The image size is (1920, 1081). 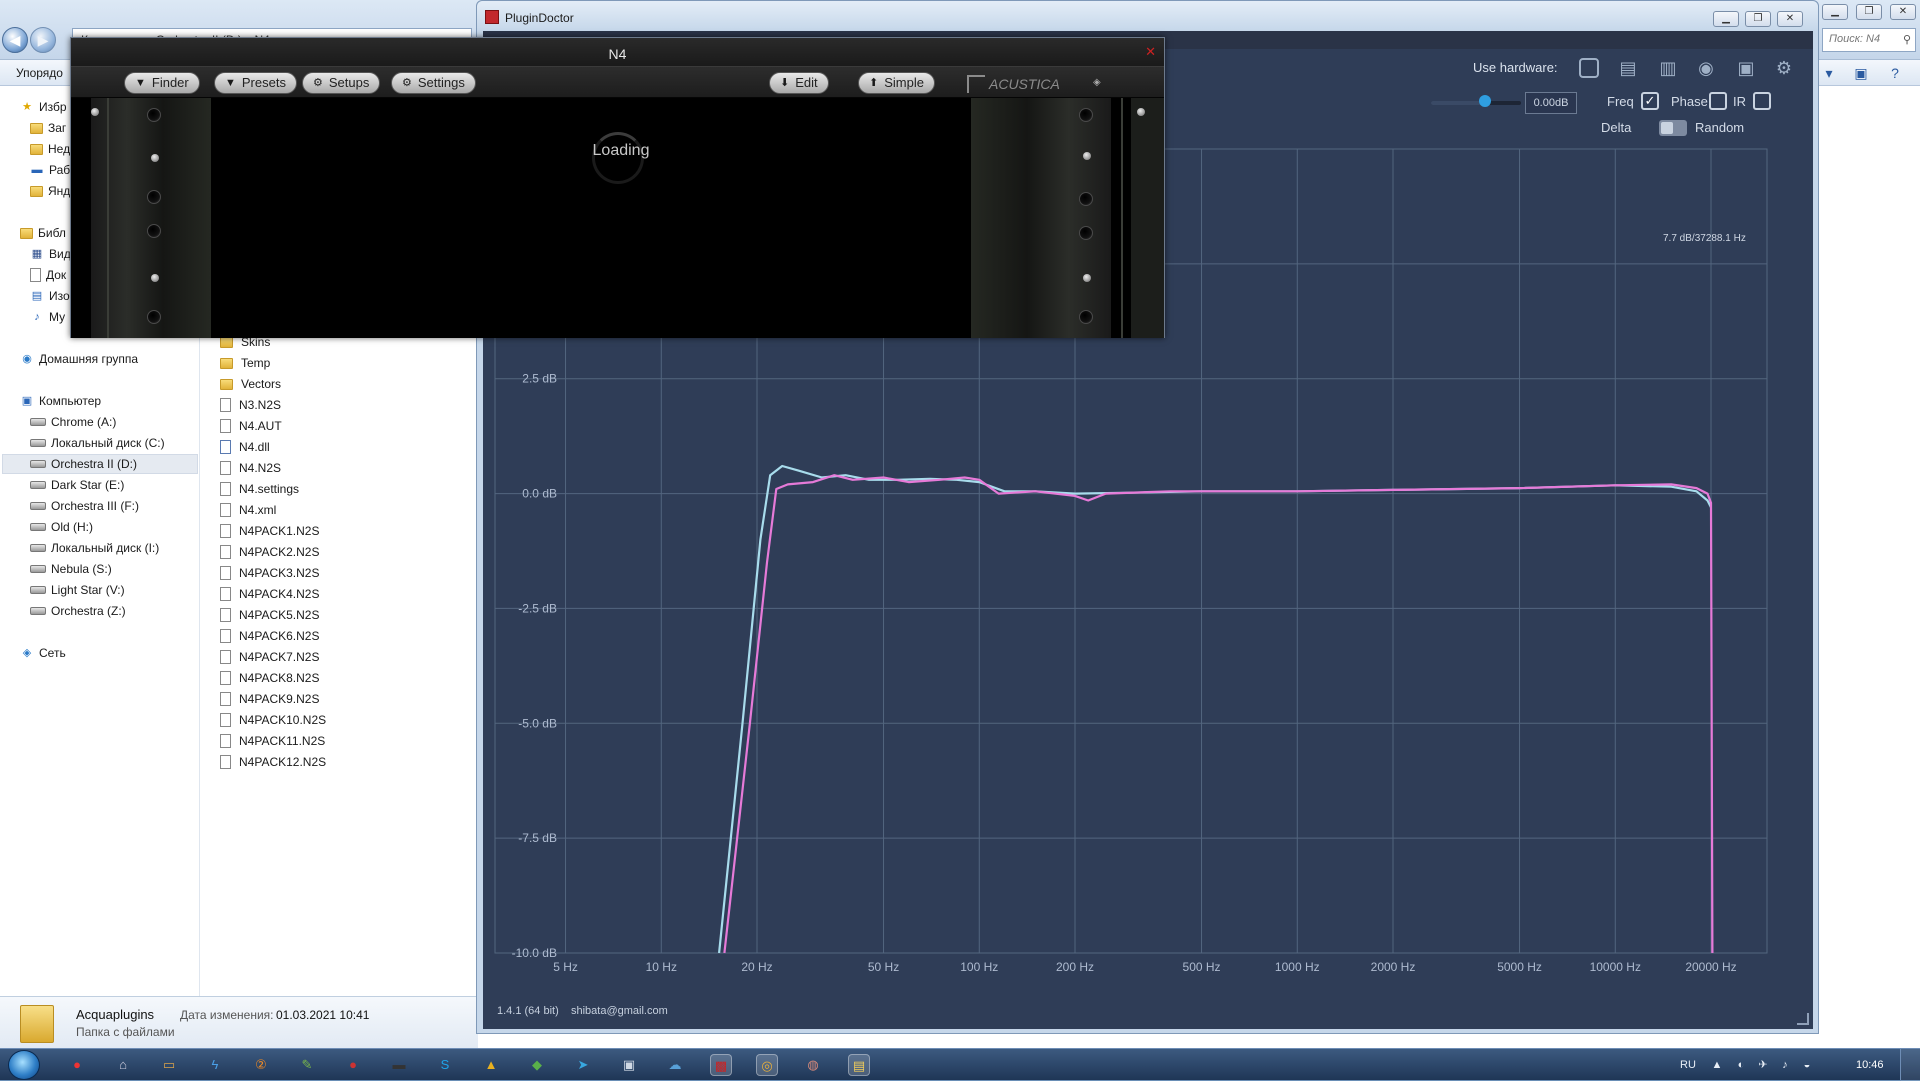 What do you see at coordinates (583, 1065) in the screenshot?
I see `telegram-icon: ➤` at bounding box center [583, 1065].